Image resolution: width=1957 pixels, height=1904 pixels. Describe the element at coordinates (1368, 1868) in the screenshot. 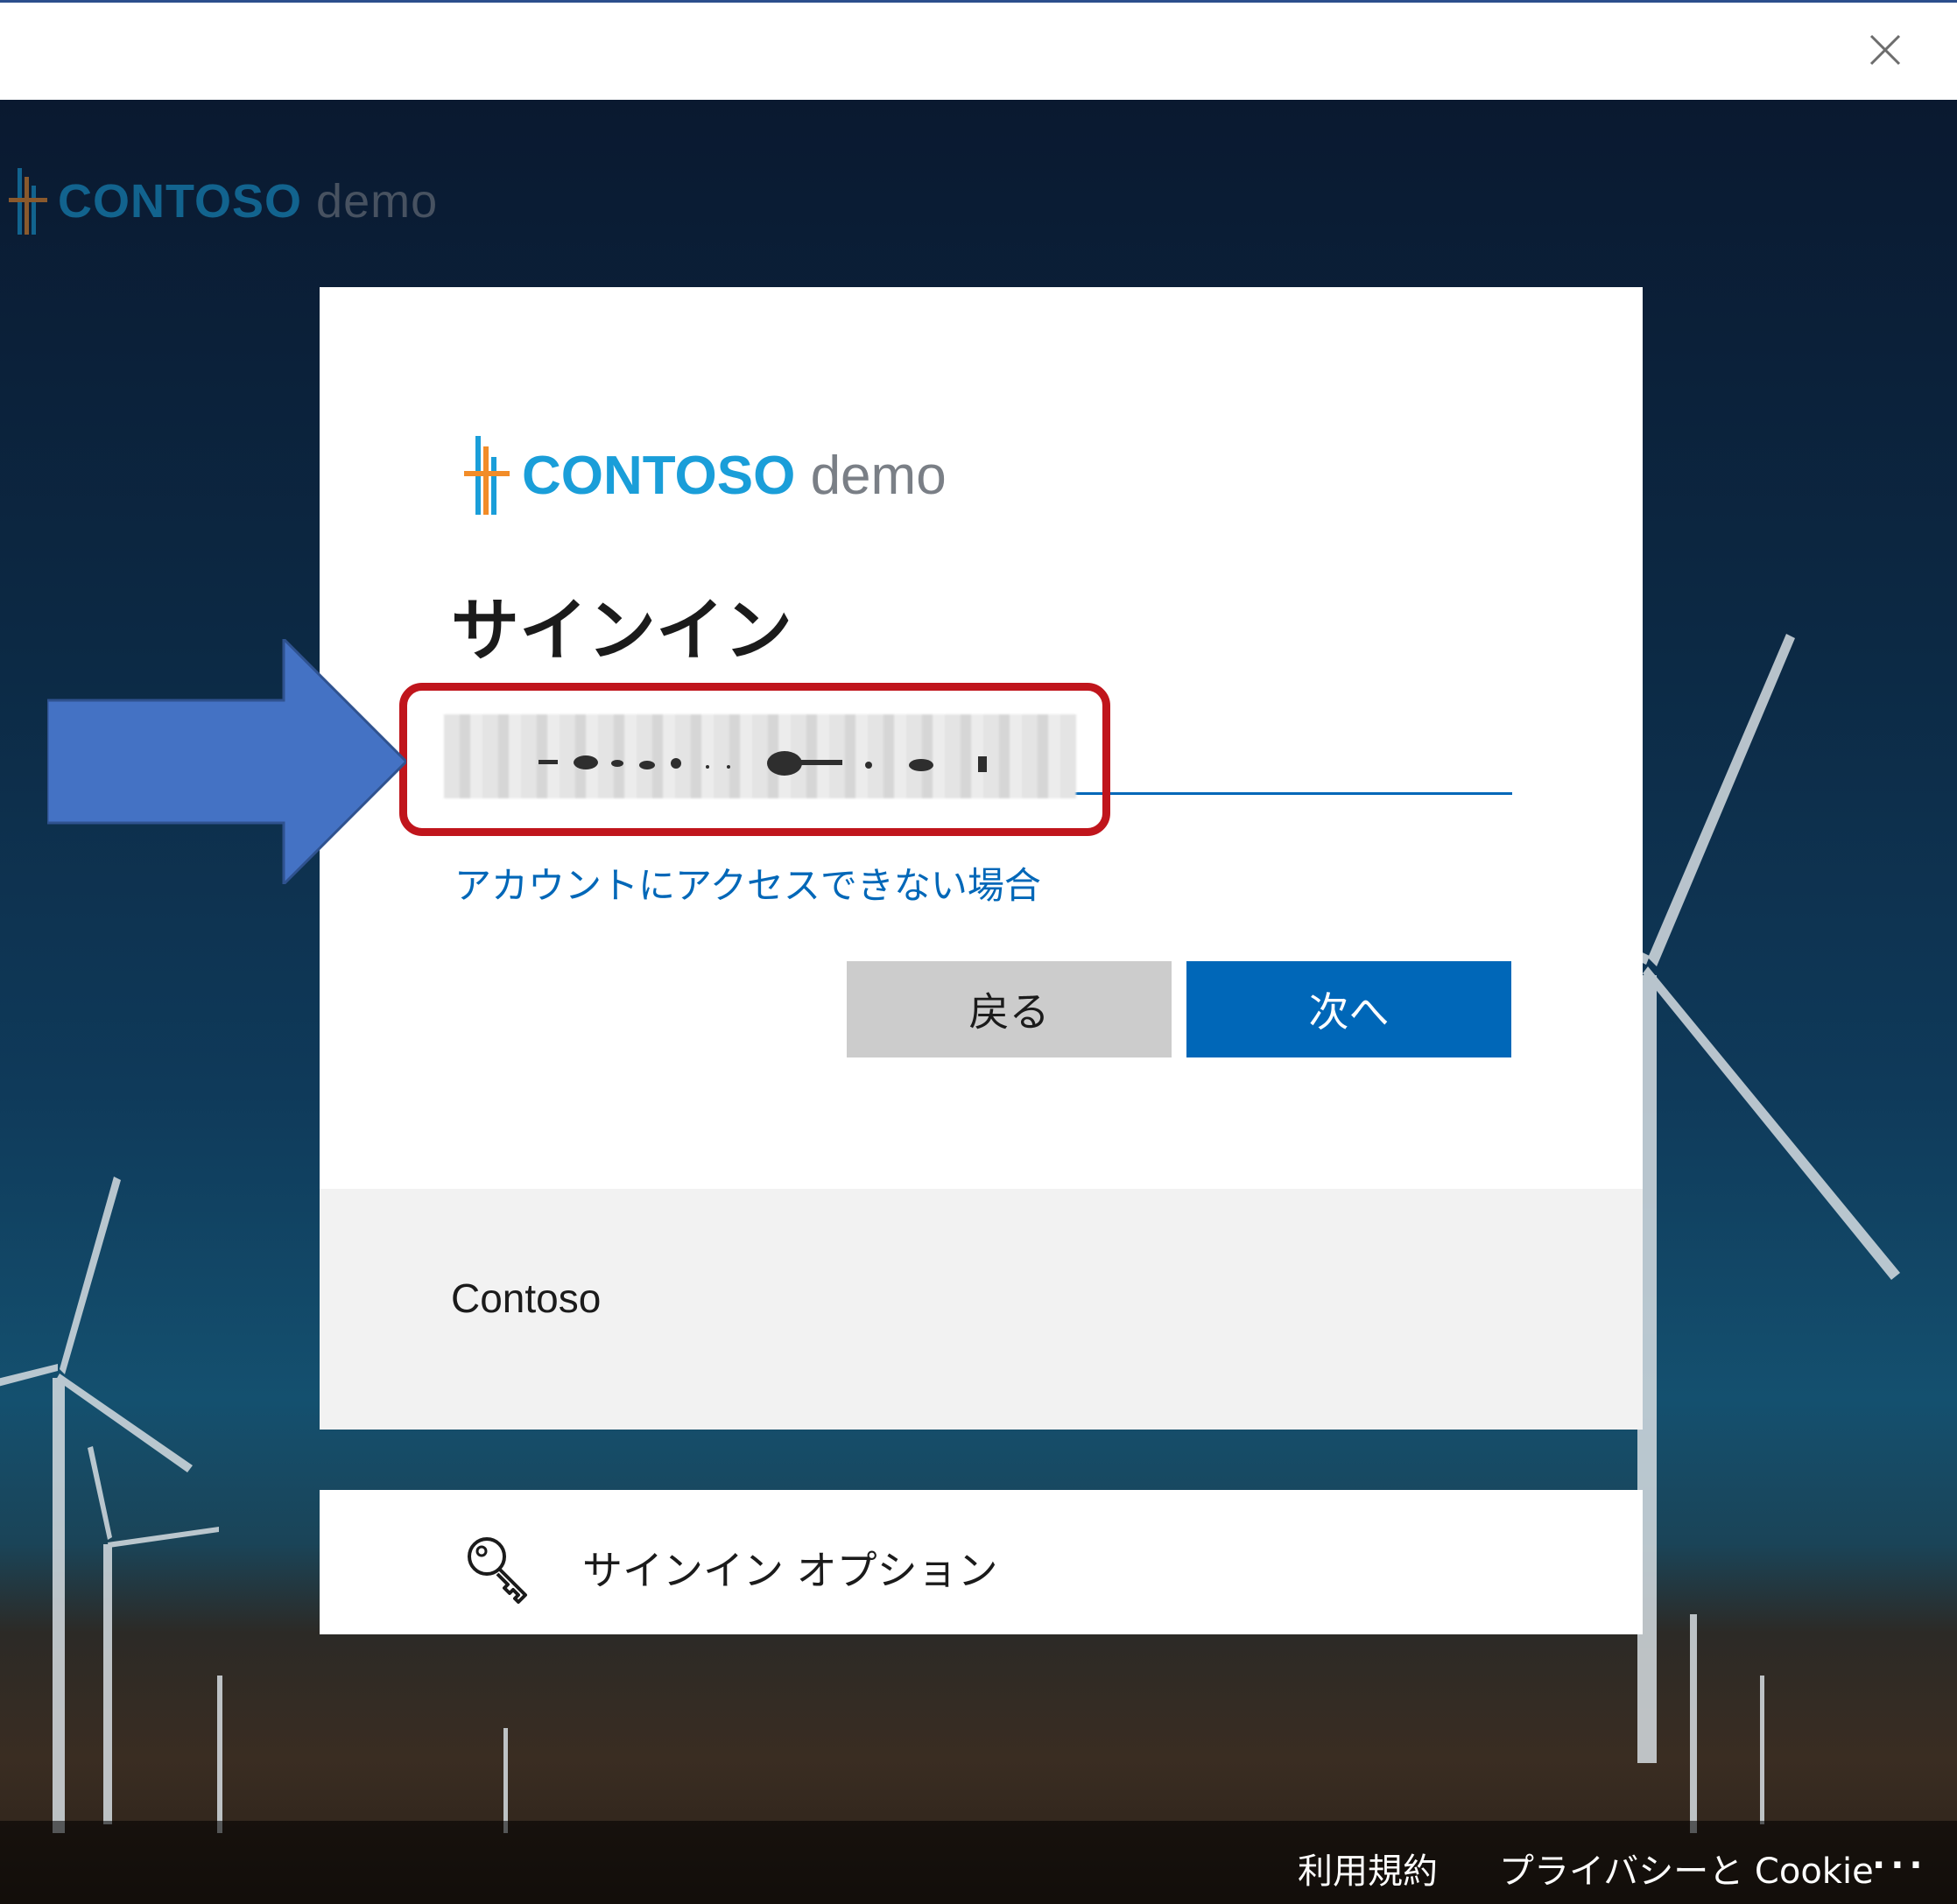

I see `terms-link: 利用規約` at that location.